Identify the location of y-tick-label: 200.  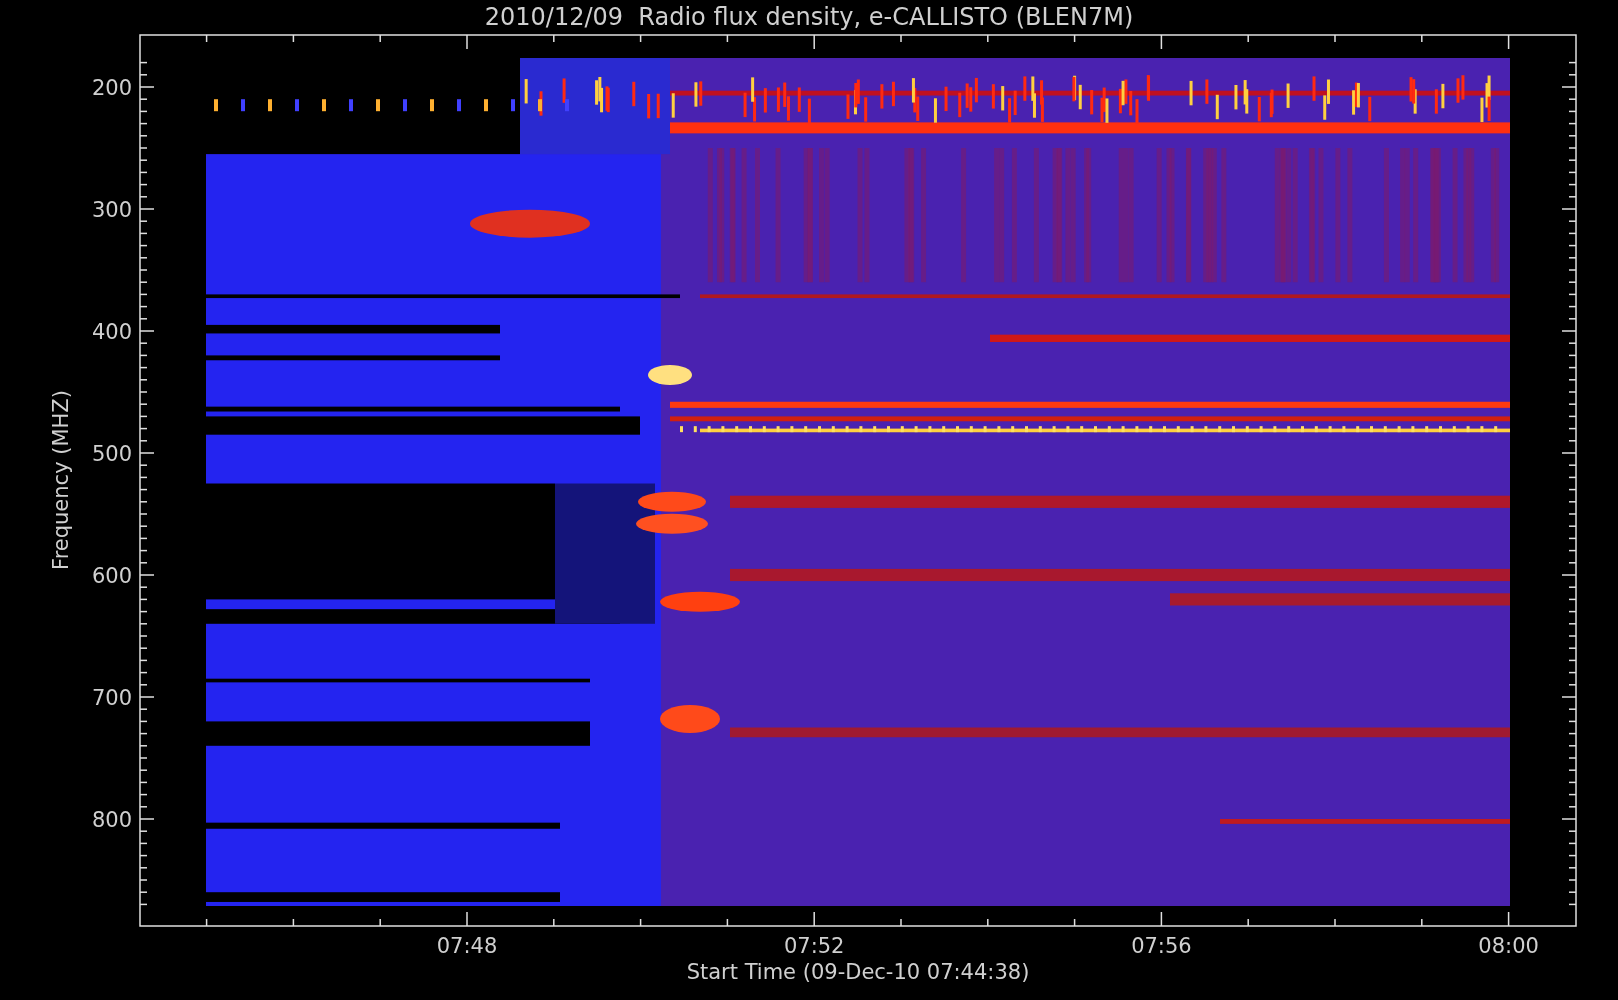
(111, 88).